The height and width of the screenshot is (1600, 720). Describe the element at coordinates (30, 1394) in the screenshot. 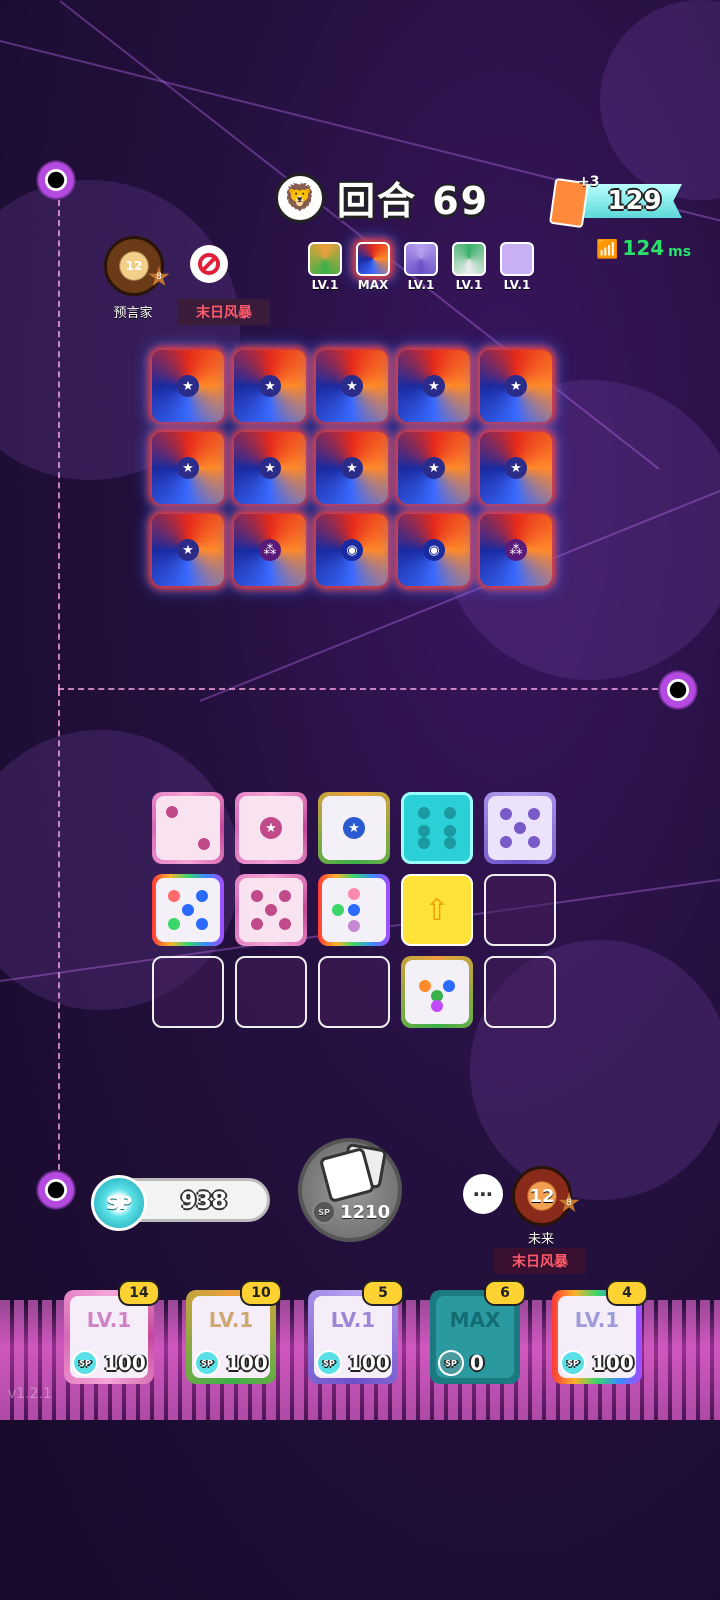

I see `version-label: v1.2.1` at that location.